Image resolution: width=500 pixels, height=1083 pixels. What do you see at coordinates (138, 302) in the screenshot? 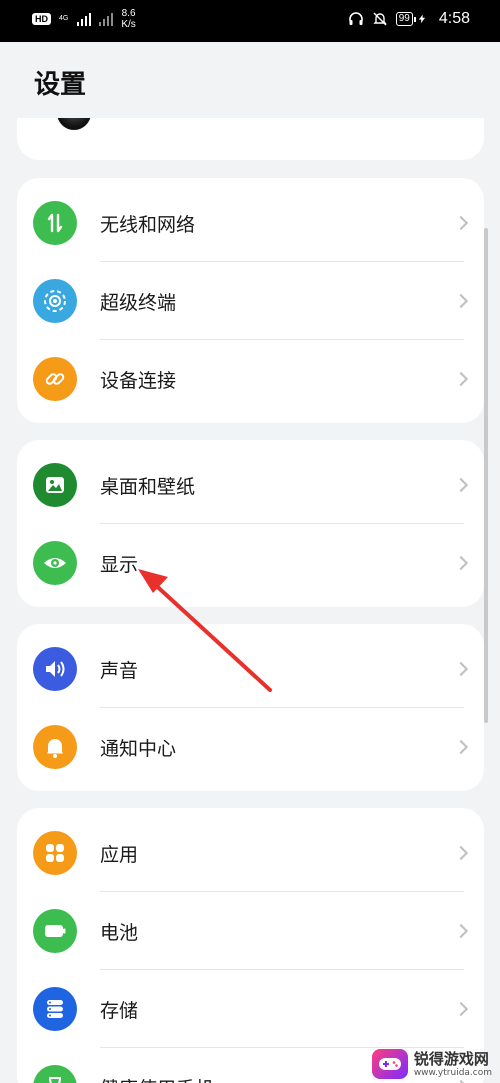
I see `settings-item-label: 超级终端` at bounding box center [138, 302].